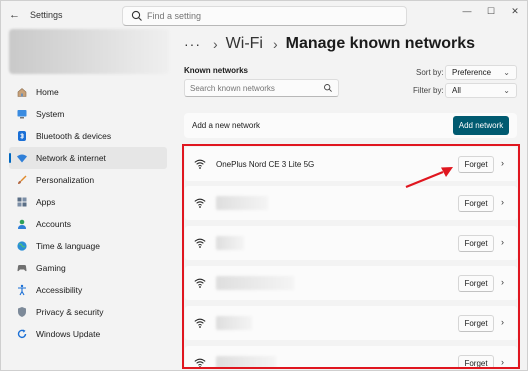 The height and width of the screenshot is (371, 528). I want to click on sidebar-item-time-language: Time & language, so click(88, 246).